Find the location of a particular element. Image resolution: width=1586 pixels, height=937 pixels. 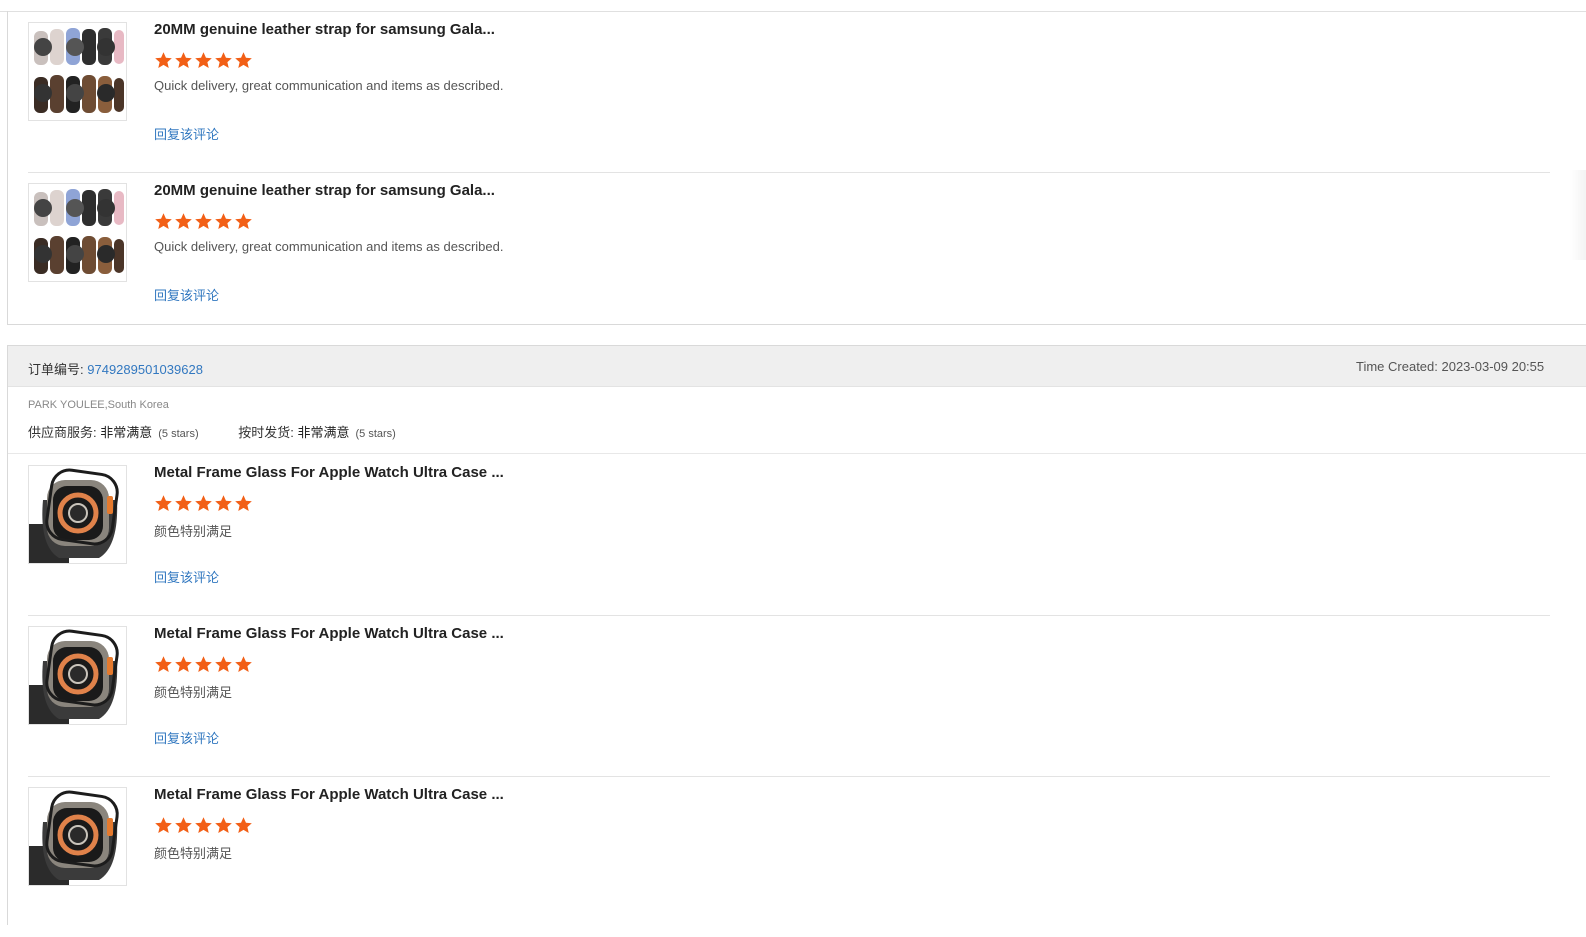

supplier-service-value: 非常满意 is located at coordinates (126, 432).